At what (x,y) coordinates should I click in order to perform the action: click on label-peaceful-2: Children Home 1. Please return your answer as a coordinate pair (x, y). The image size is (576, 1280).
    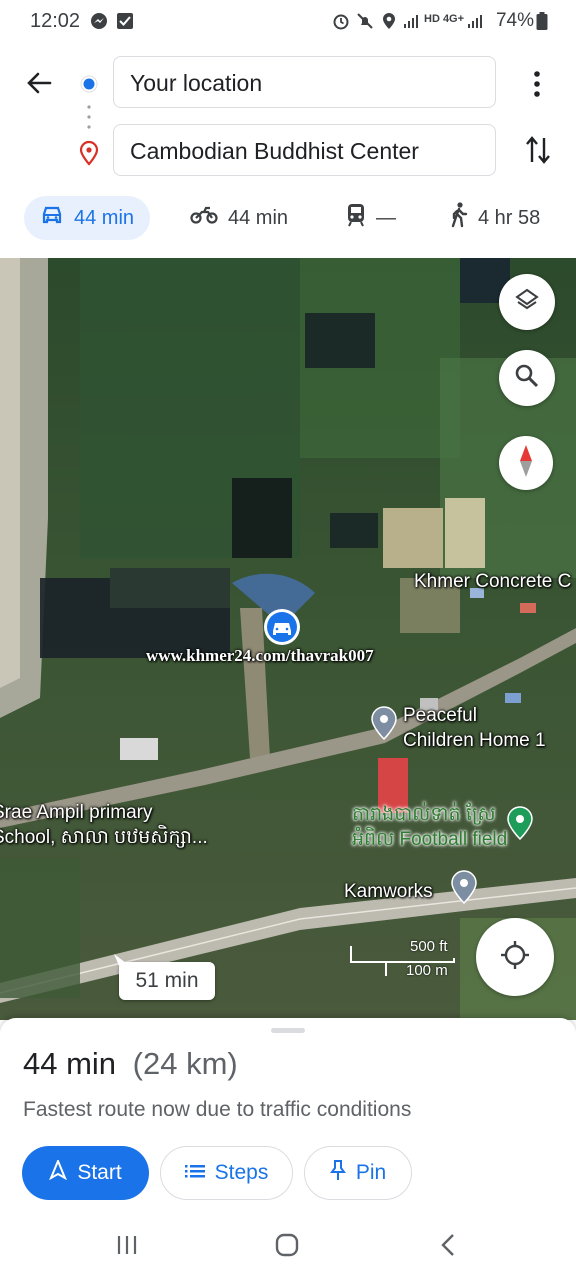
    Looking at the image, I should click on (474, 741).